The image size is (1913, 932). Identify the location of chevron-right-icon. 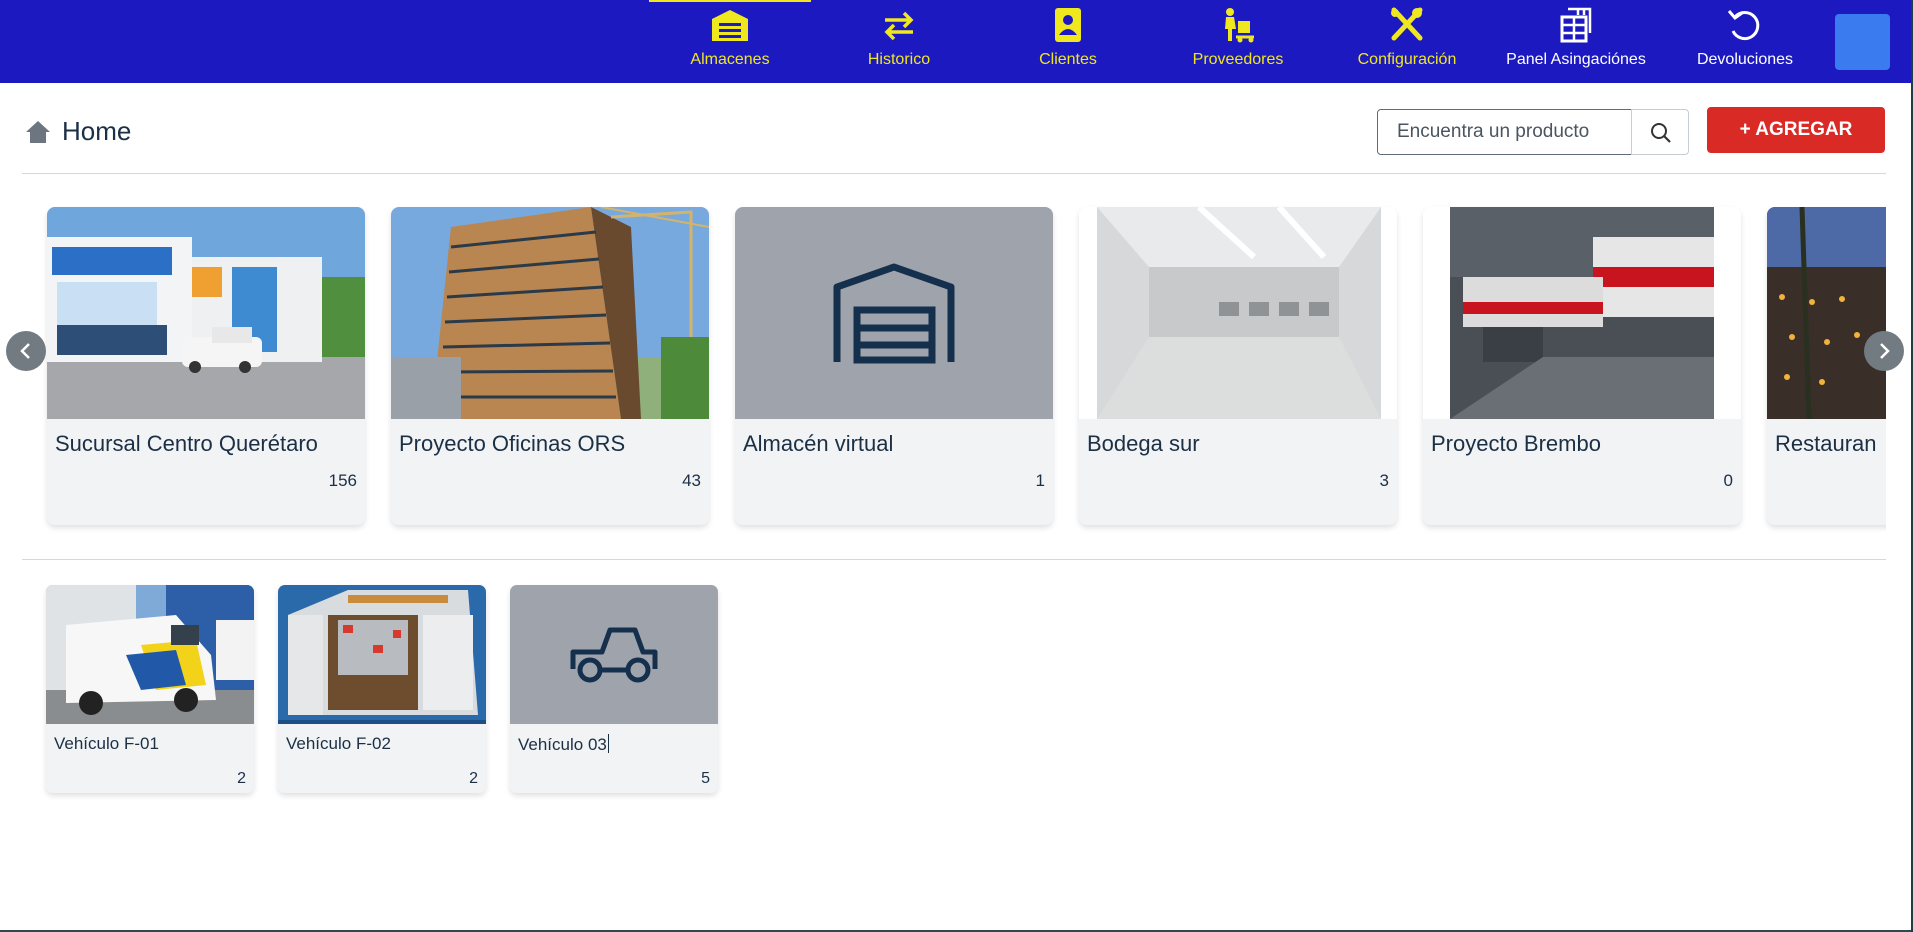
(1885, 351).